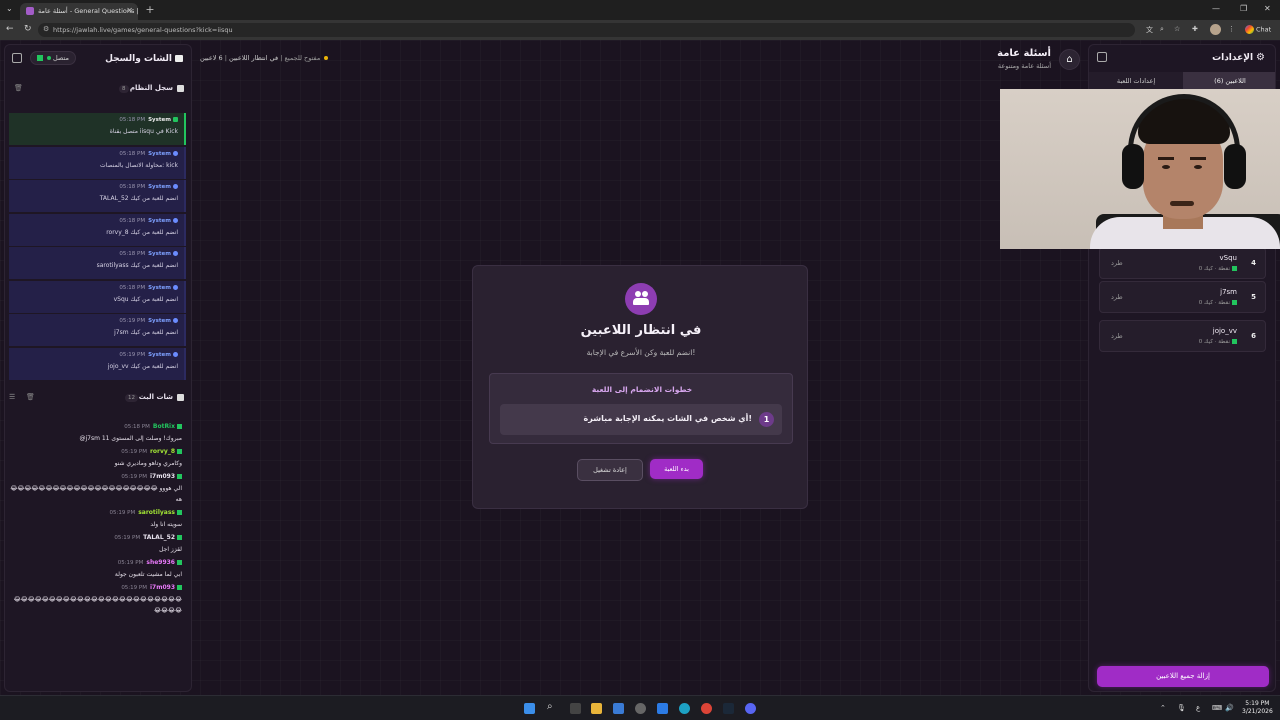  I want to click on game-title: أسئلة عامة, so click(1024, 53).